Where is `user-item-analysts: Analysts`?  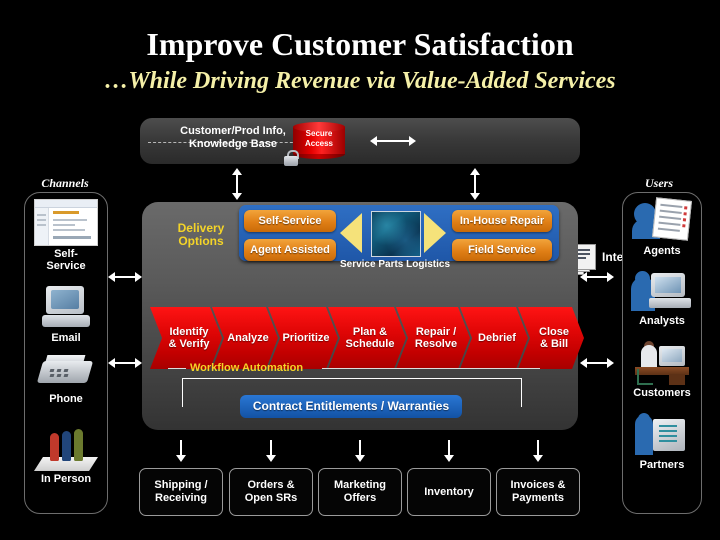
user-item-analysts: Analysts is located at coordinates (662, 299).